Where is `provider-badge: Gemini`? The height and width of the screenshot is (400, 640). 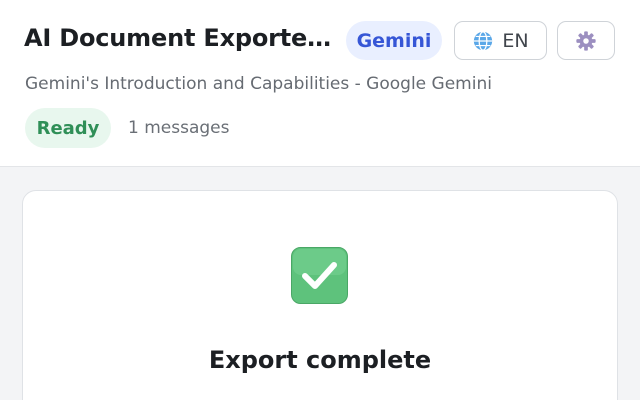
provider-badge: Gemini is located at coordinates (394, 40).